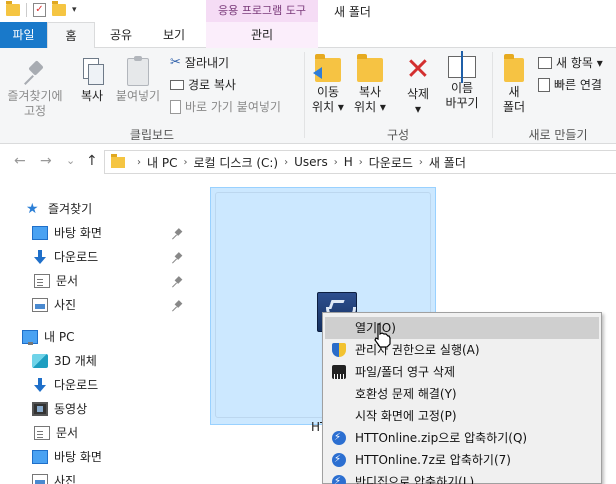 The image size is (616, 484). Describe the element at coordinates (70, 209) in the screenshot. I see `nav-item-label: 즐겨찾기` at that location.